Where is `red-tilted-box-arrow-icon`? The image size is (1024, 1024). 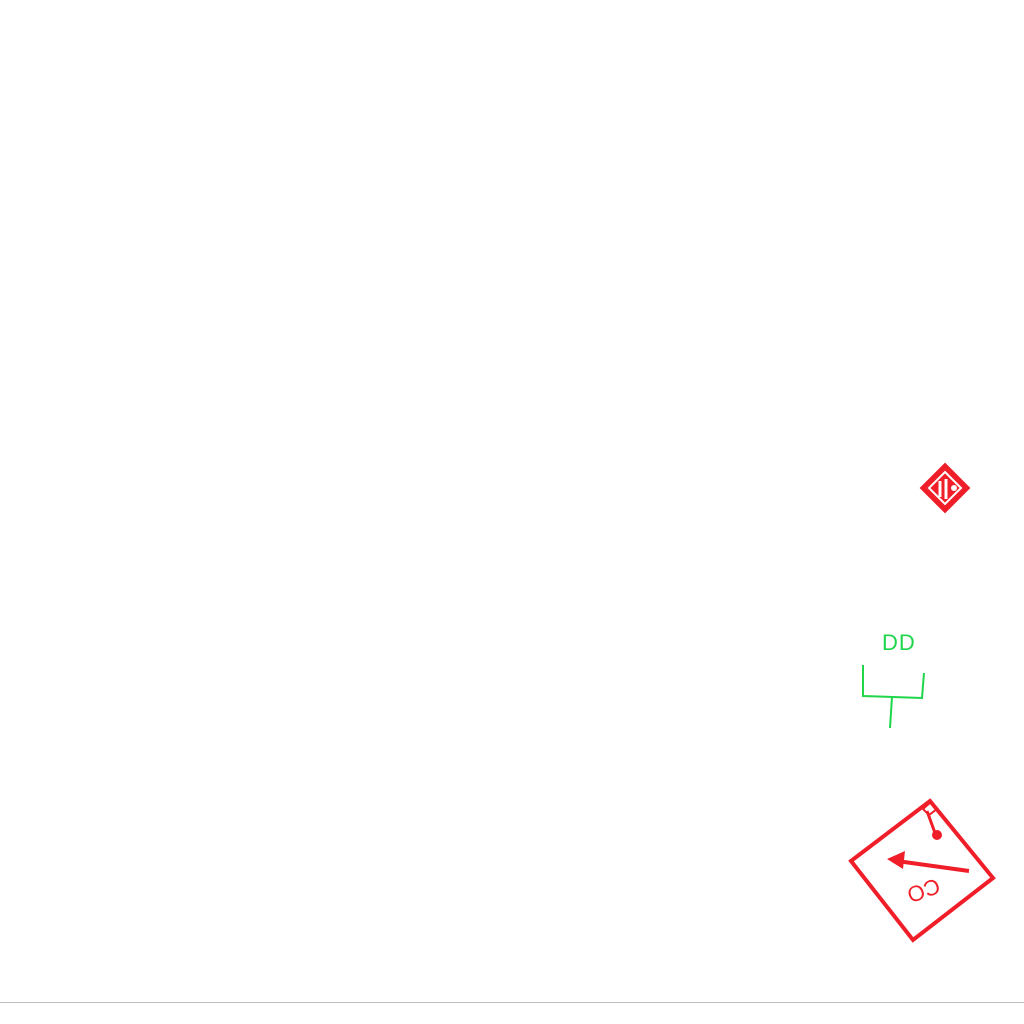 red-tilted-box-arrow-icon is located at coordinates (922, 870).